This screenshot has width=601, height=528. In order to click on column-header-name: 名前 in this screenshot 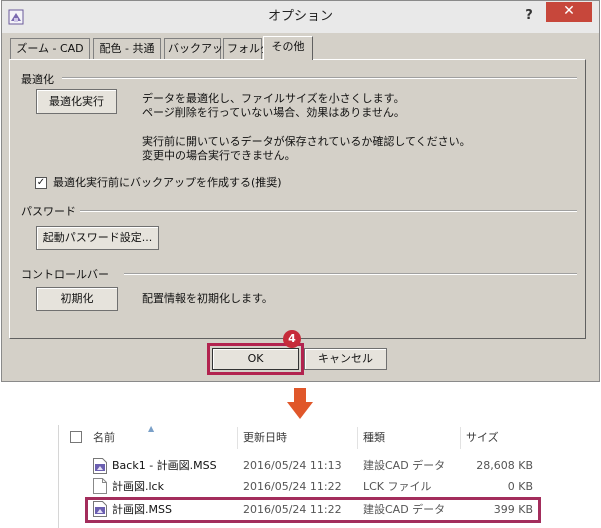, I will do `click(104, 438)`.